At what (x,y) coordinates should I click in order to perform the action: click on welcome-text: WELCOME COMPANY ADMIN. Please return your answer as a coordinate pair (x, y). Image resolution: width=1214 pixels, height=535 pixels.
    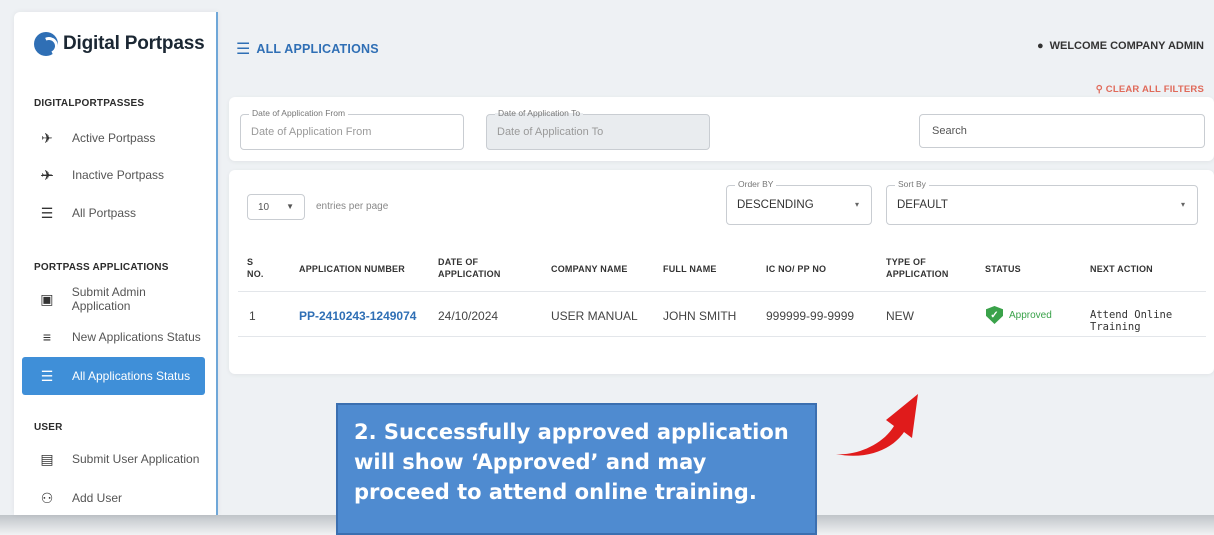
    Looking at the image, I should click on (1126, 46).